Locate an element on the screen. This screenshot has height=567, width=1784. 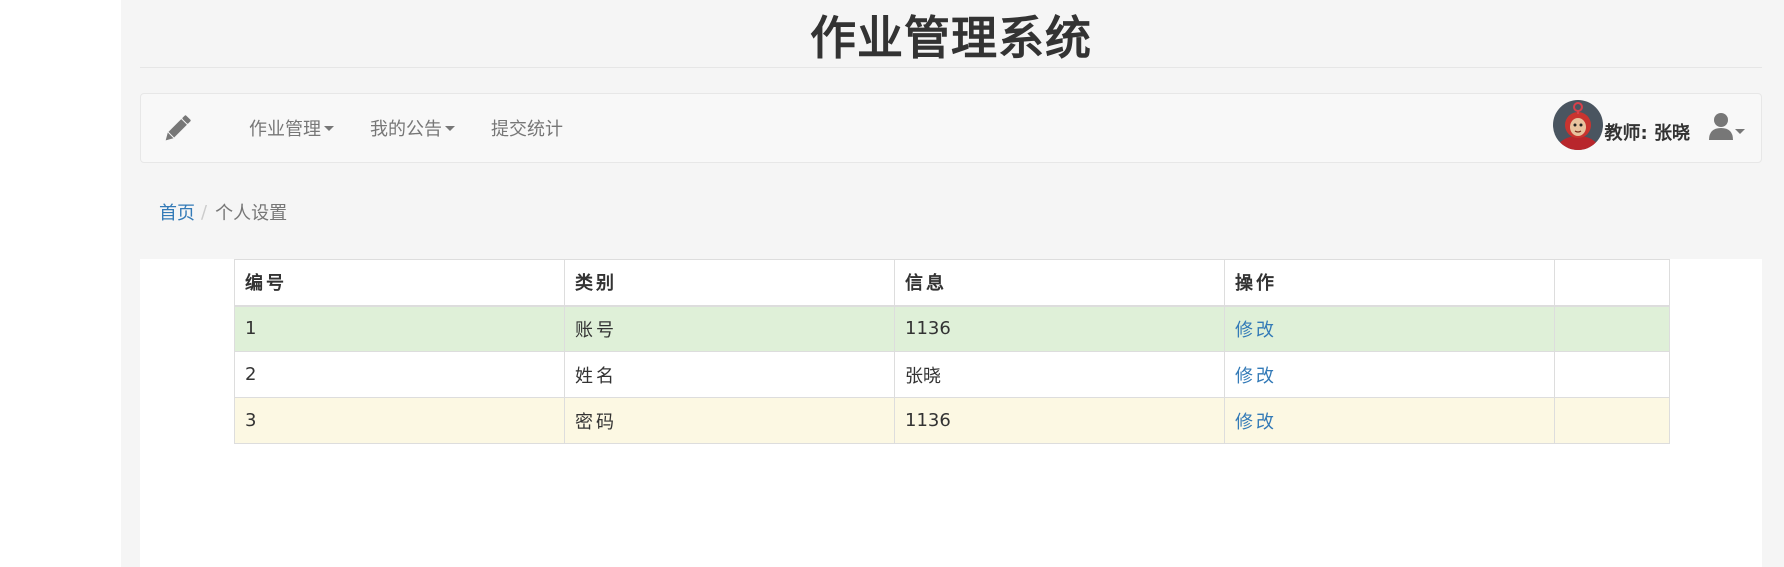
user-icon is located at coordinates (1721, 128).